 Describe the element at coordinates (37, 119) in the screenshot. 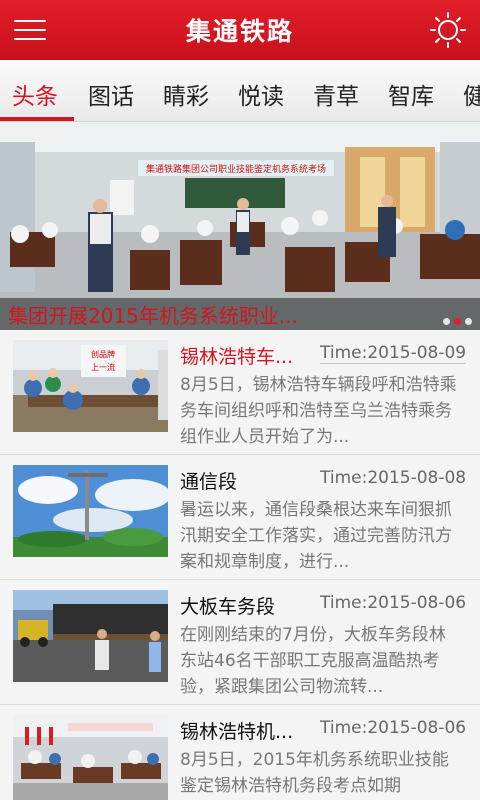

I see `active-tab-indicator` at that location.